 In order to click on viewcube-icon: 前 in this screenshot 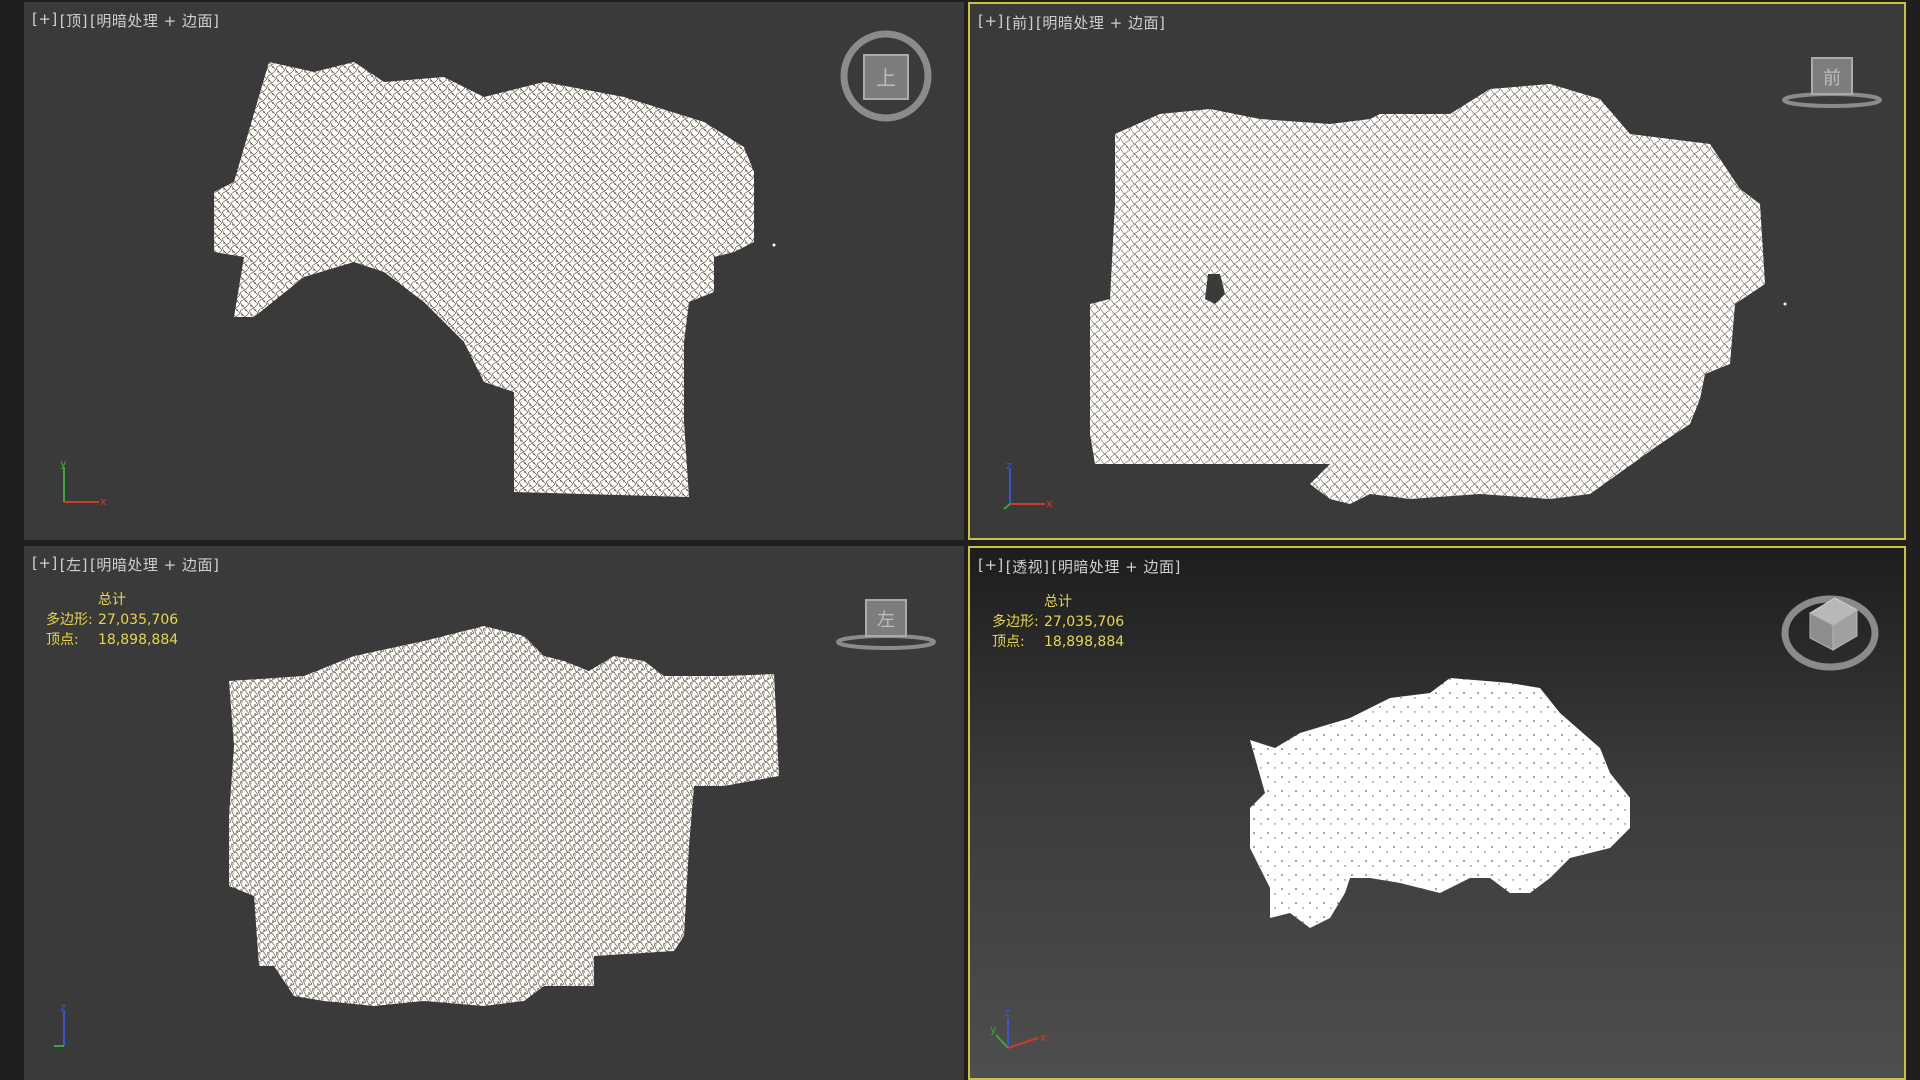, I will do `click(1832, 84)`.